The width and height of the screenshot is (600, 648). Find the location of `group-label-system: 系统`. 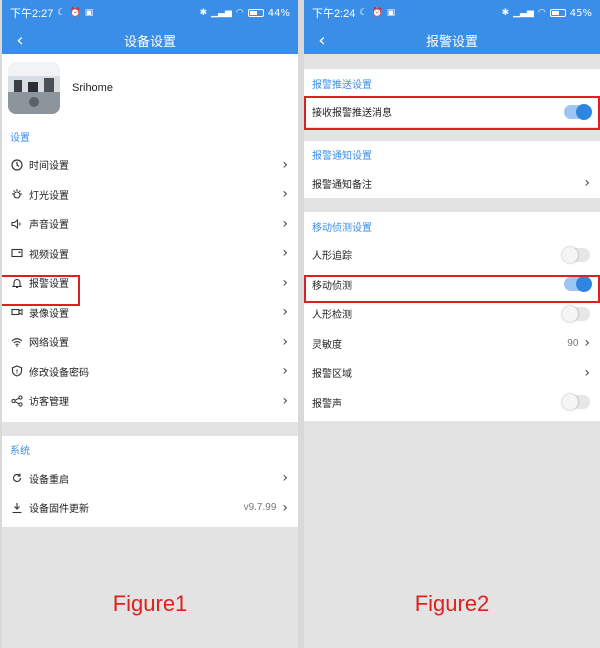

group-label-system: 系统 is located at coordinates (20, 451).